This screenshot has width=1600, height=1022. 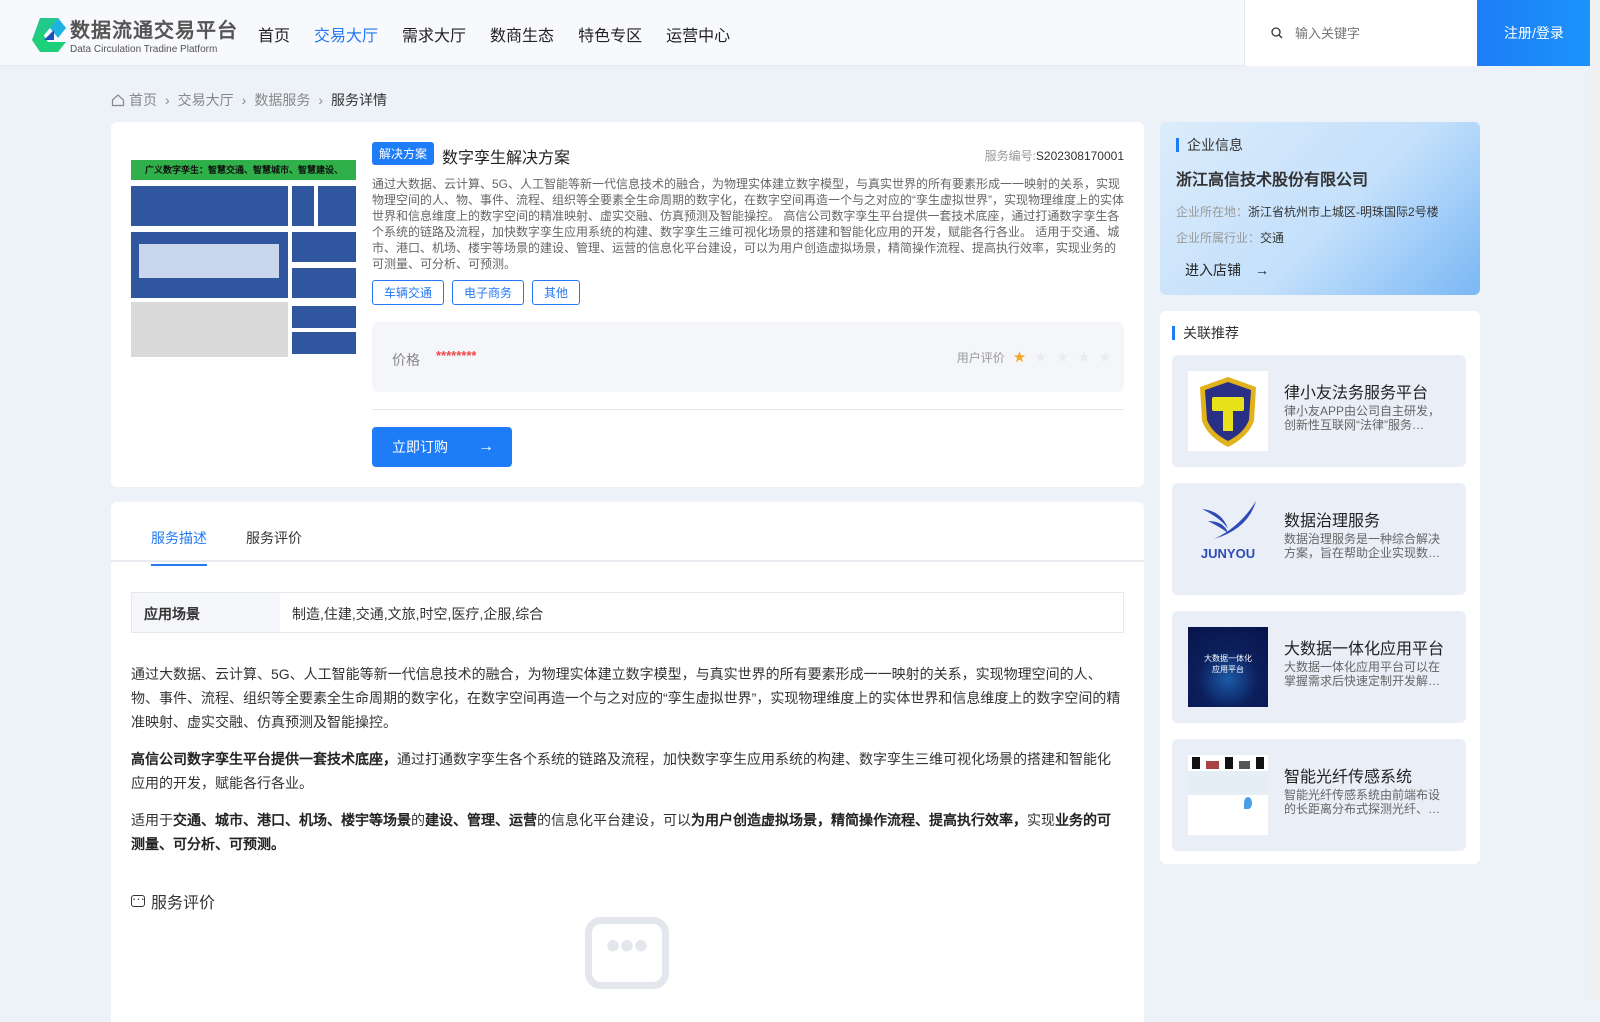 What do you see at coordinates (274, 538) in the screenshot?
I see `tab-service-review: 服务评价` at bounding box center [274, 538].